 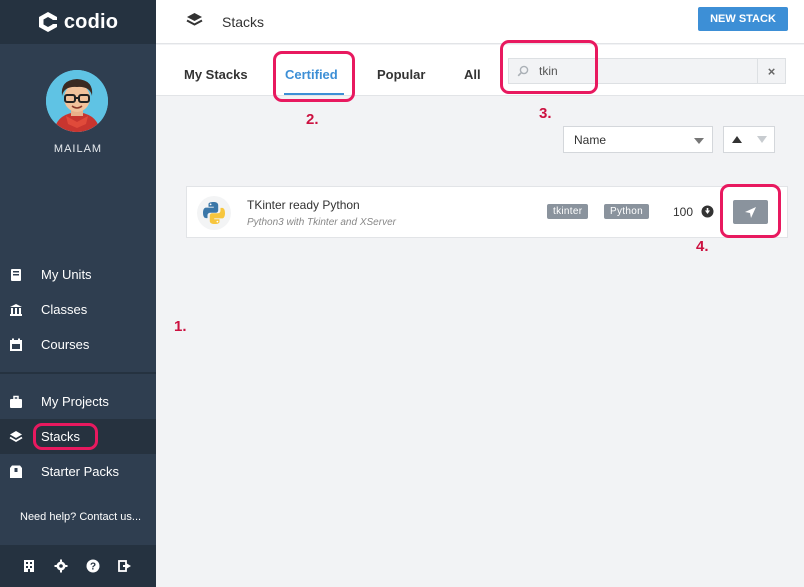 I want to click on tabs-bar: My Stacks Certified Popular All ×, so click(x=480, y=70).